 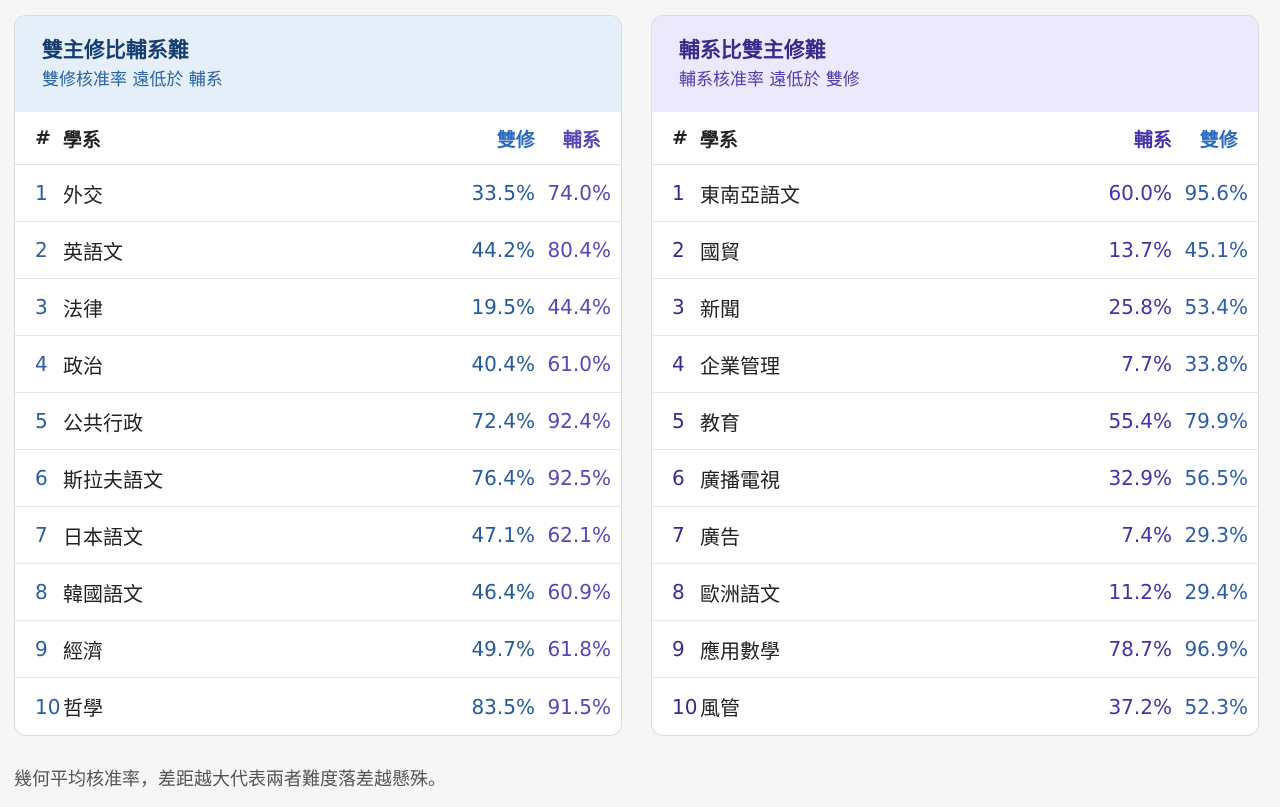 What do you see at coordinates (103, 536) in the screenshot?
I see `row-department: 日本語文` at bounding box center [103, 536].